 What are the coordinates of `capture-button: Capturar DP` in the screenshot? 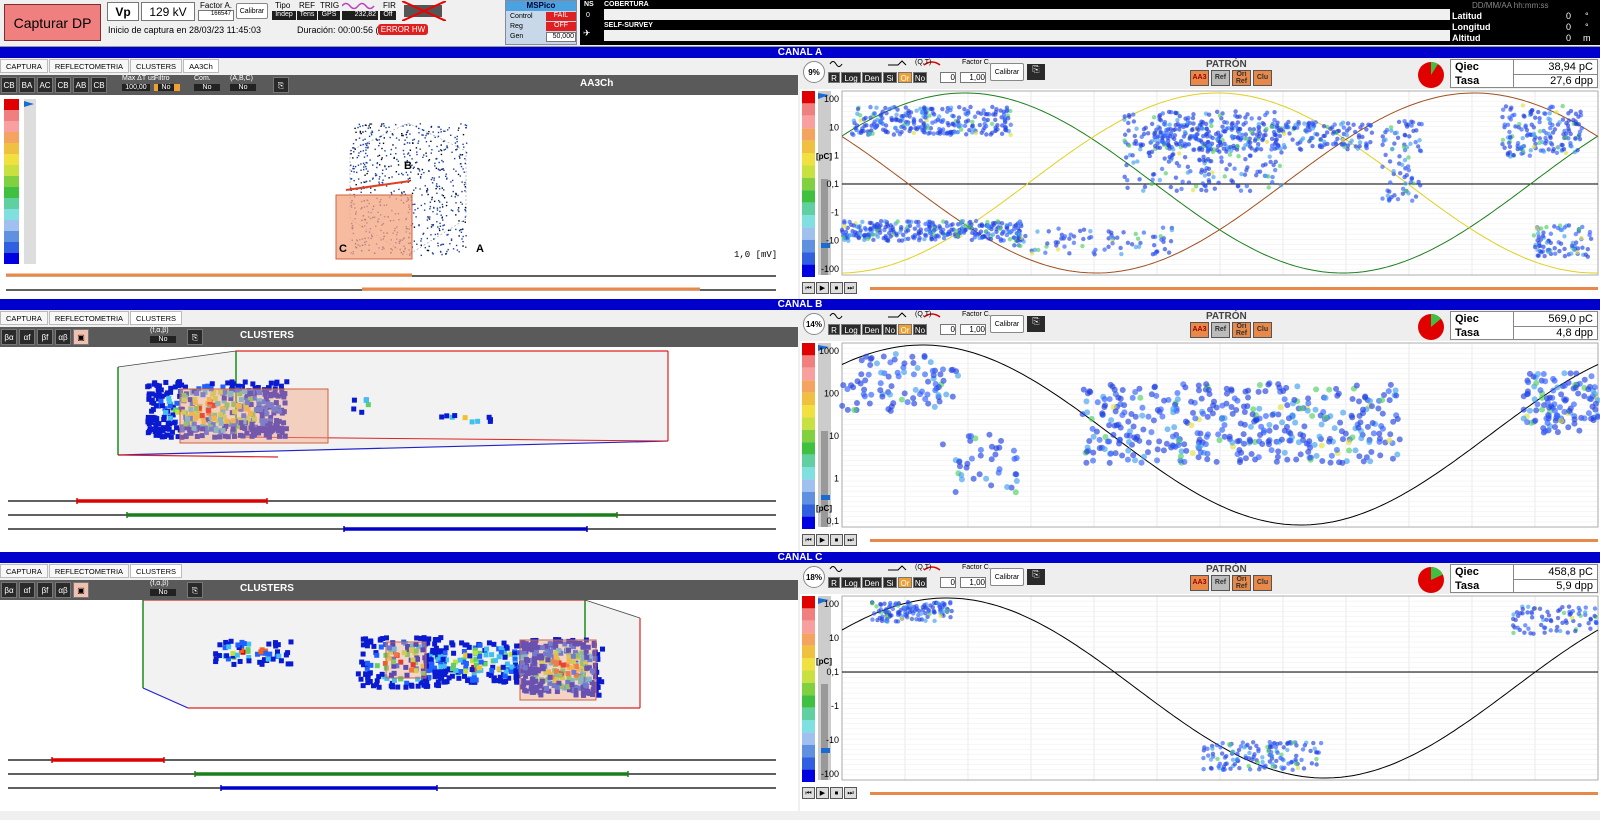 It's located at (52, 22).